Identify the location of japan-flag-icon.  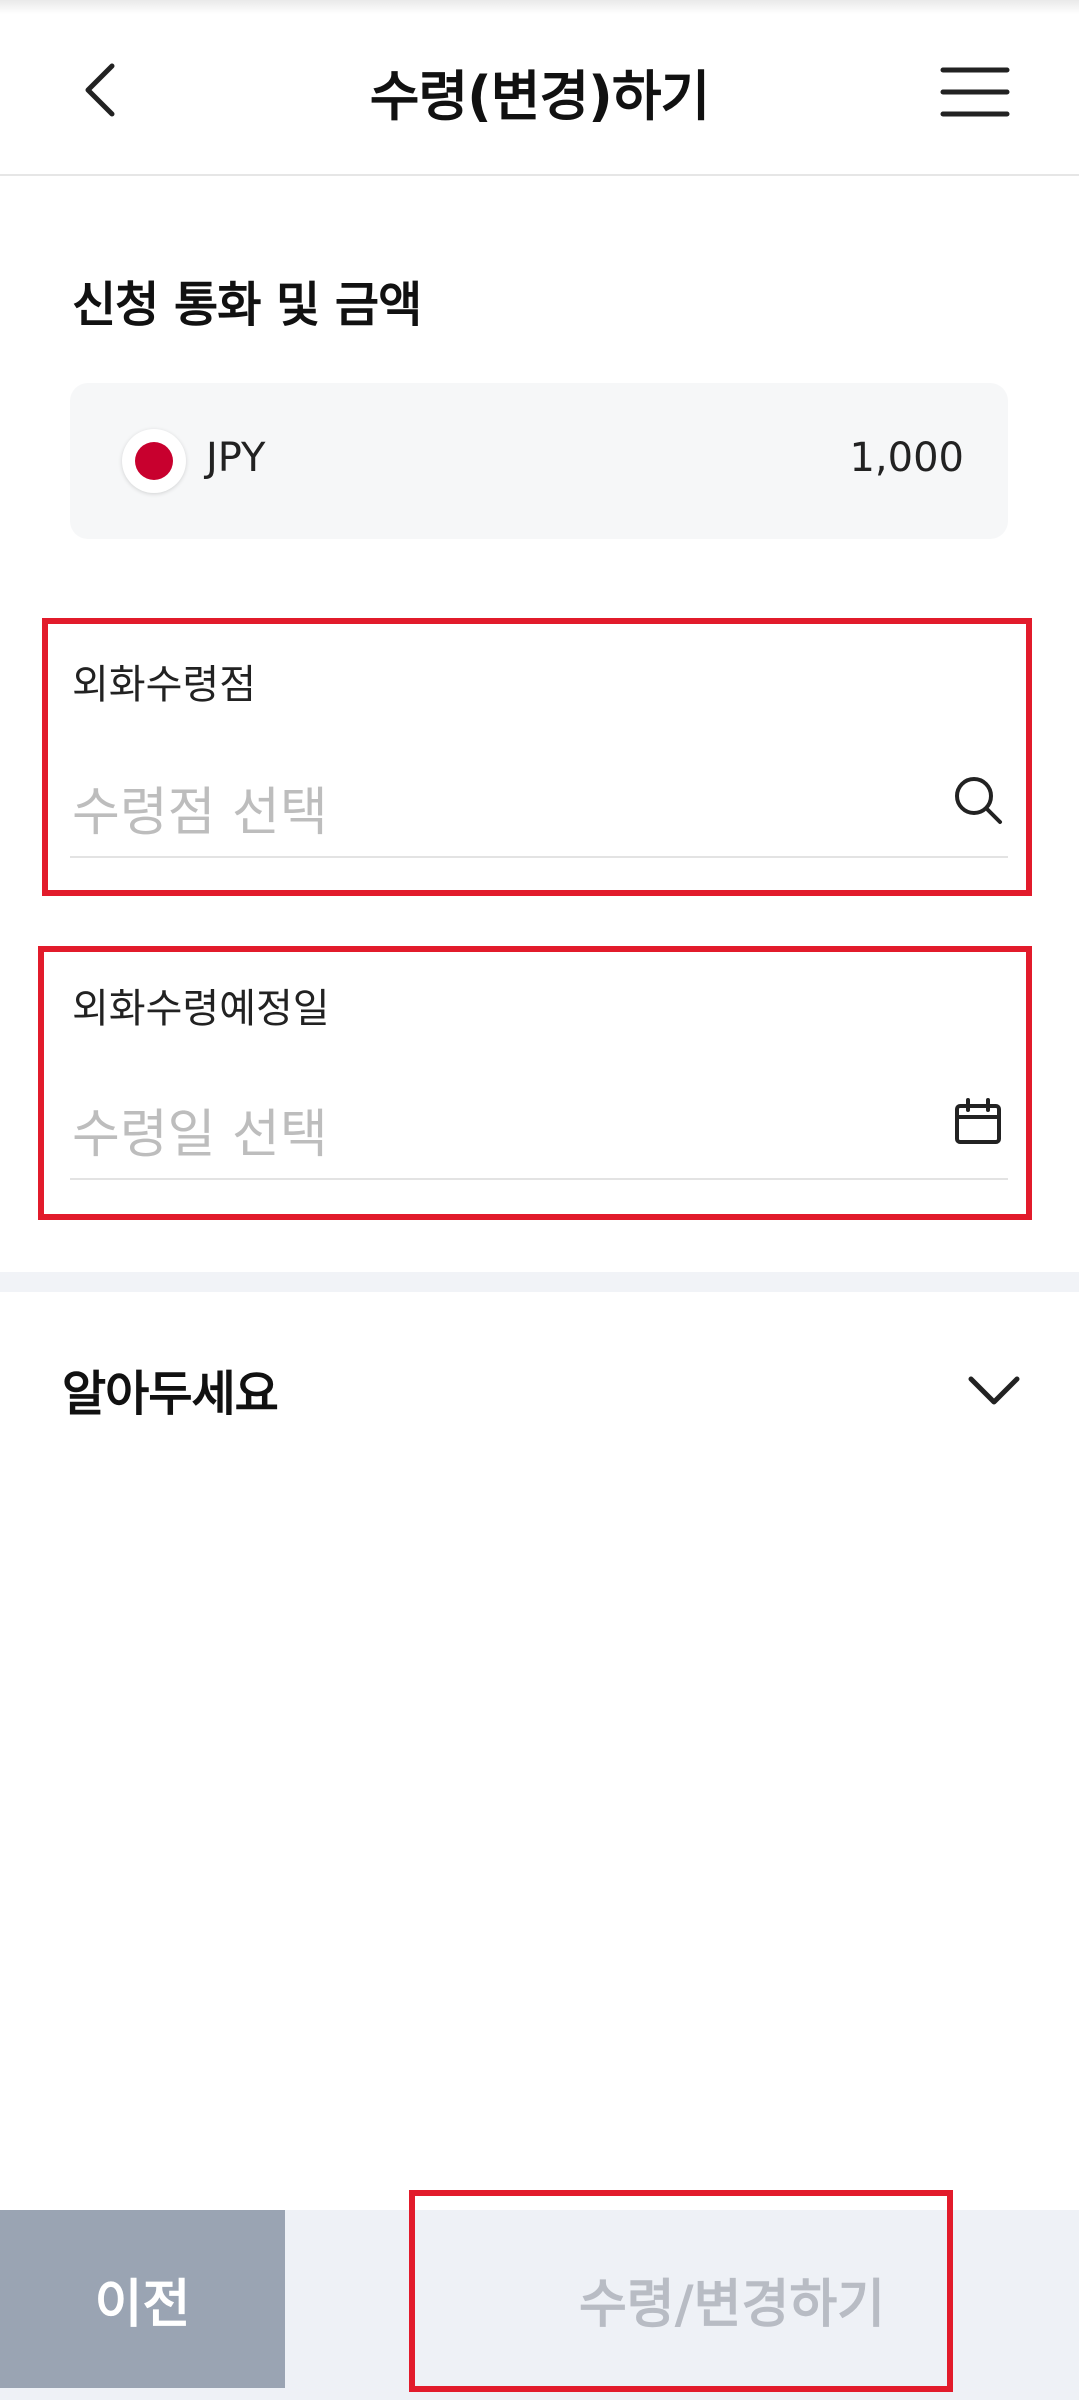
(154, 461).